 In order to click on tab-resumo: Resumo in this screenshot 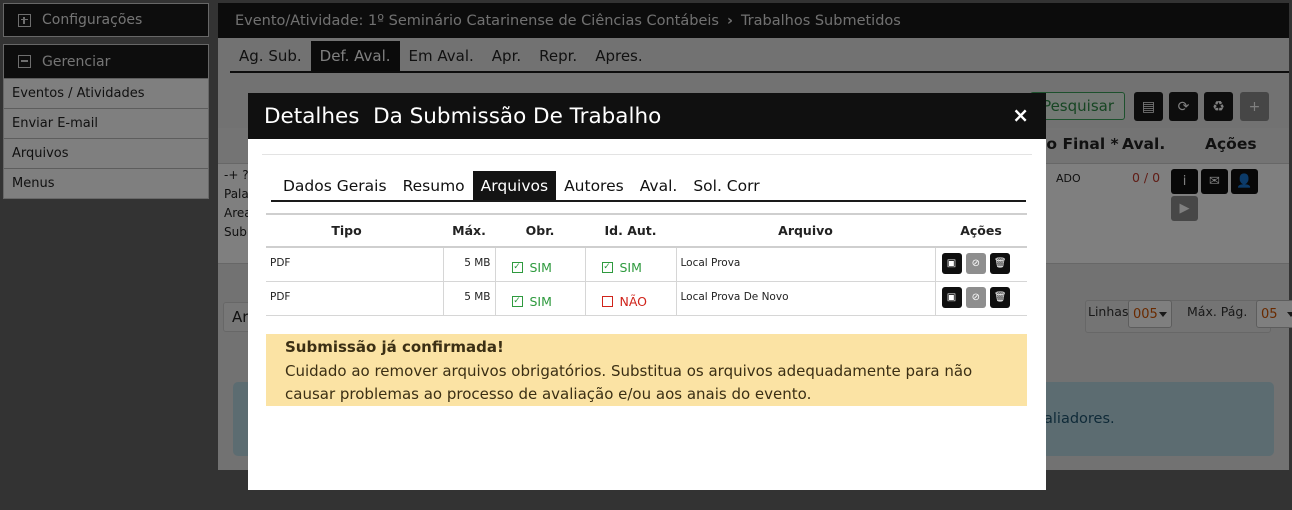, I will do `click(434, 186)`.